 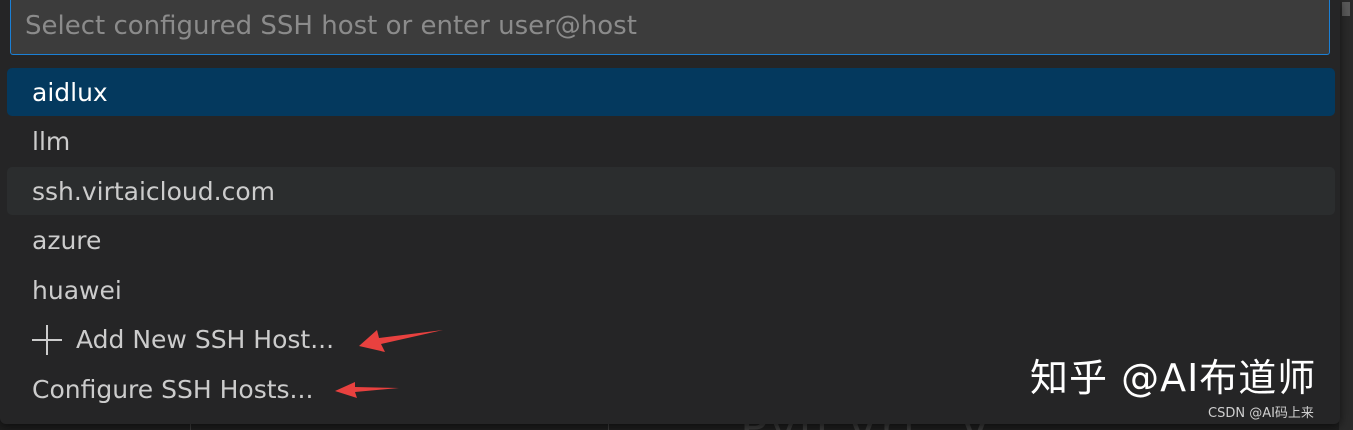 I want to click on host-search-input, so click(x=670, y=26).